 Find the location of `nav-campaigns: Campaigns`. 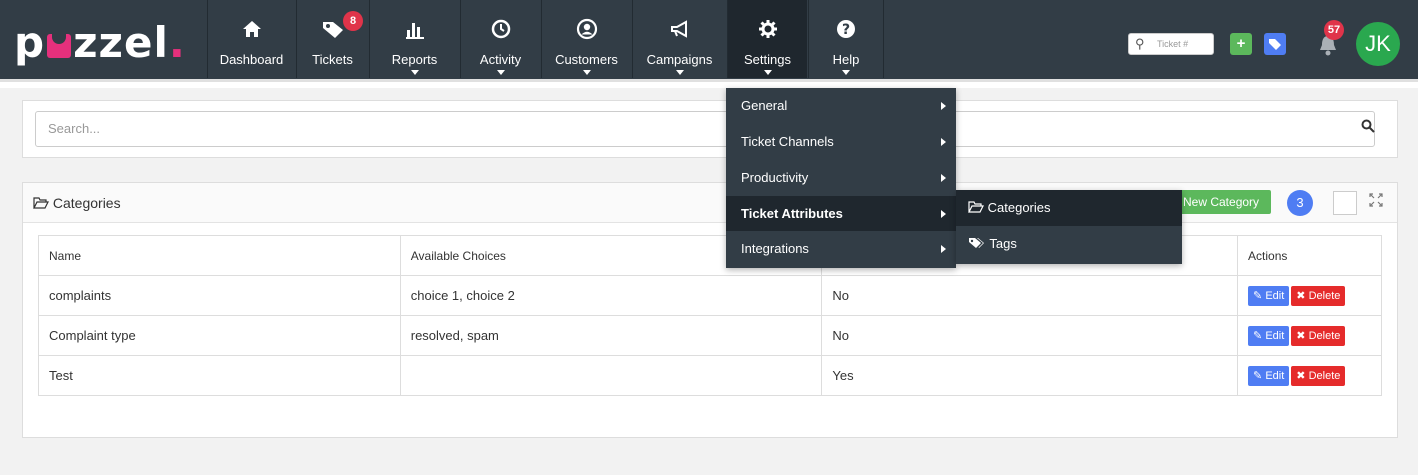

nav-campaigns: Campaigns is located at coordinates (679, 39).